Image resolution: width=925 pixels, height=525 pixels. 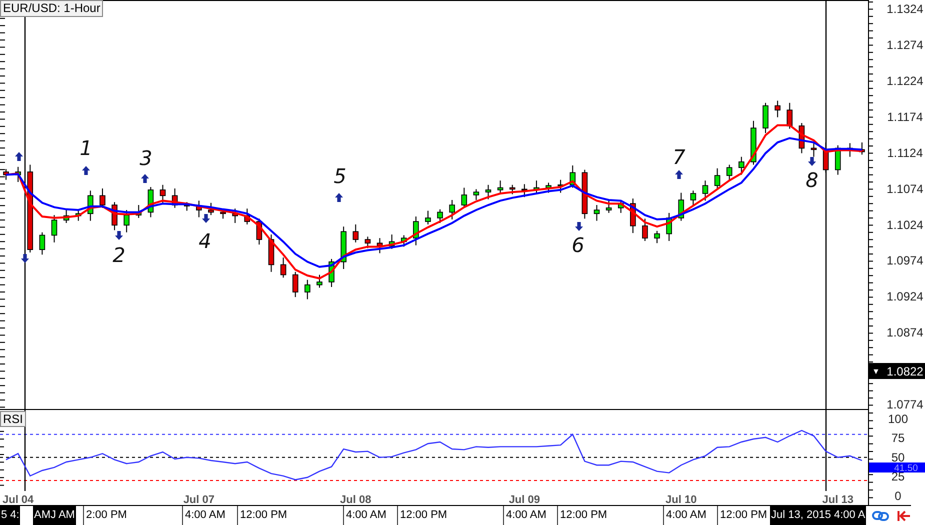 I want to click on annotation-label: 4, so click(x=205, y=241).